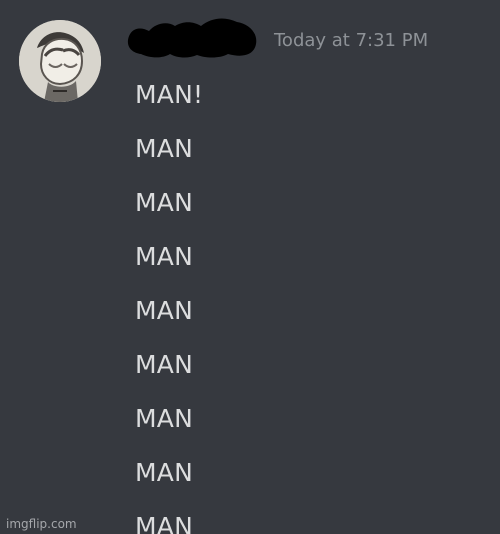 The height and width of the screenshot is (534, 500). I want to click on message-content: MAN! MAN MAN MAN MAN MAN MAN MAN MAN, so click(169, 301).